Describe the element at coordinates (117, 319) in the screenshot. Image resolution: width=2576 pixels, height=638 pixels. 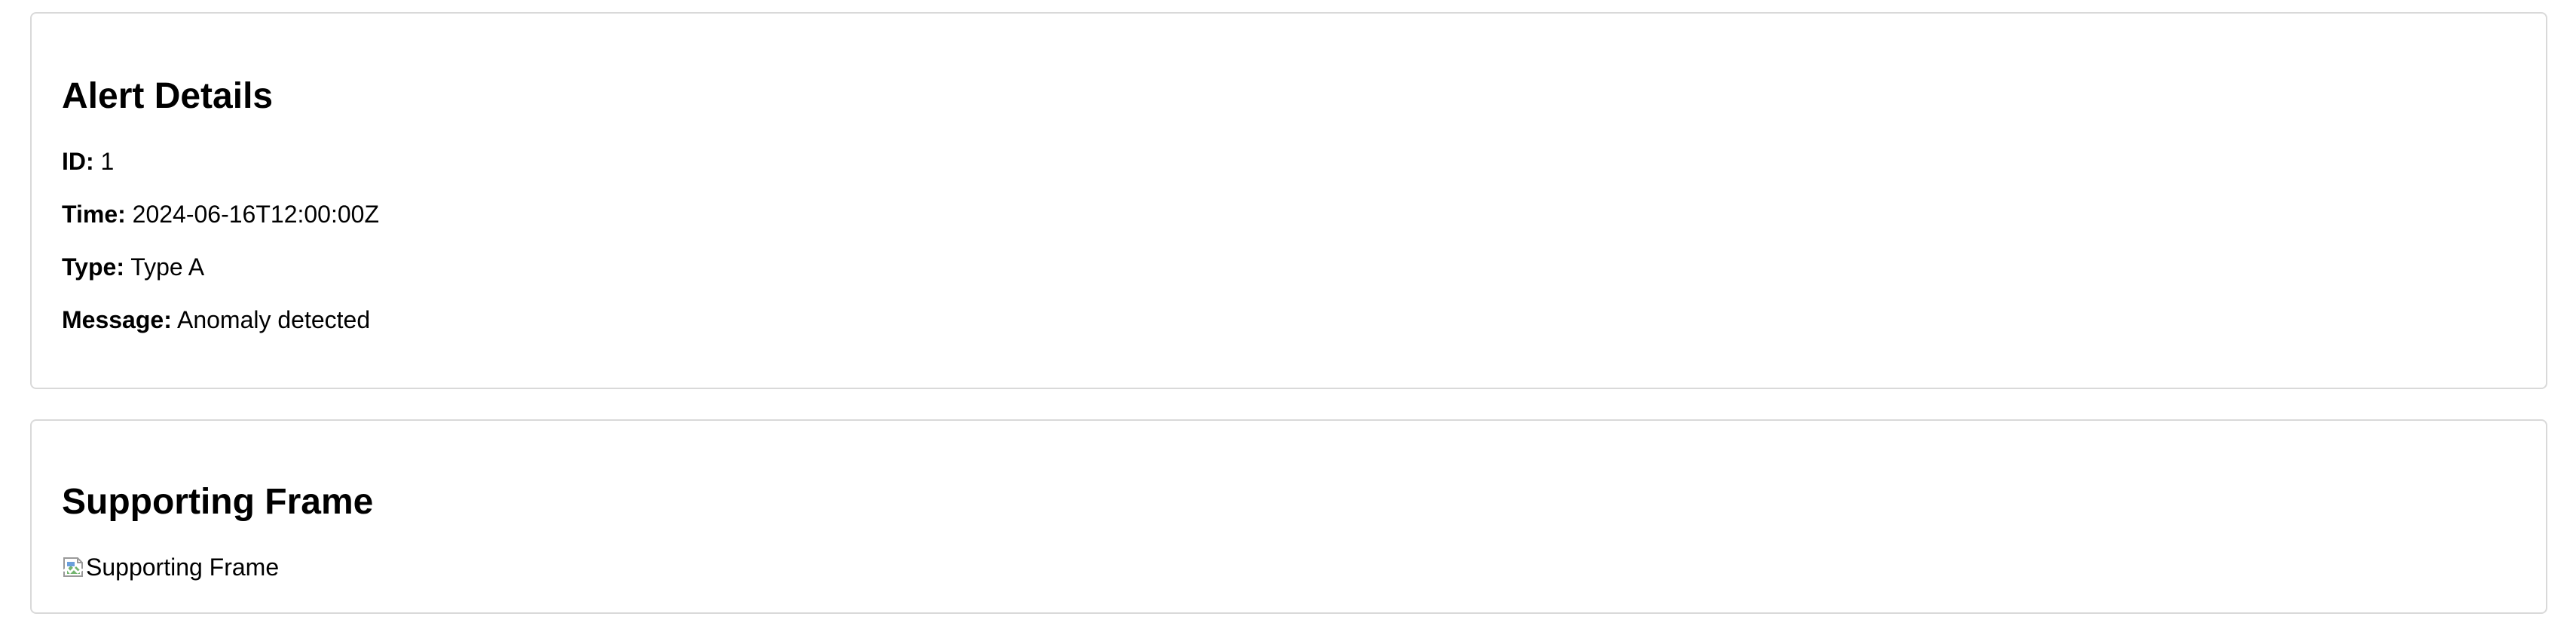
I see `alert-message-label: Message:` at that location.